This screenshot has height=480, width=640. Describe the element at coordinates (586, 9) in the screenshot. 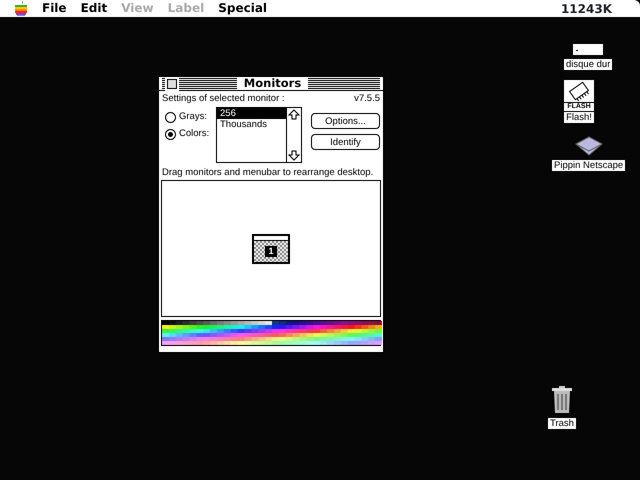

I see `memory-readout: 11243K` at that location.